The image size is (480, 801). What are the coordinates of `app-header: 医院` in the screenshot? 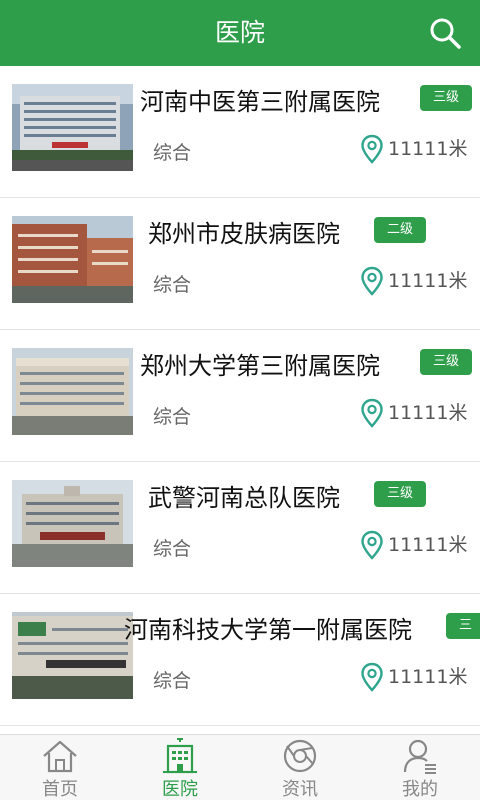 It's located at (240, 33).